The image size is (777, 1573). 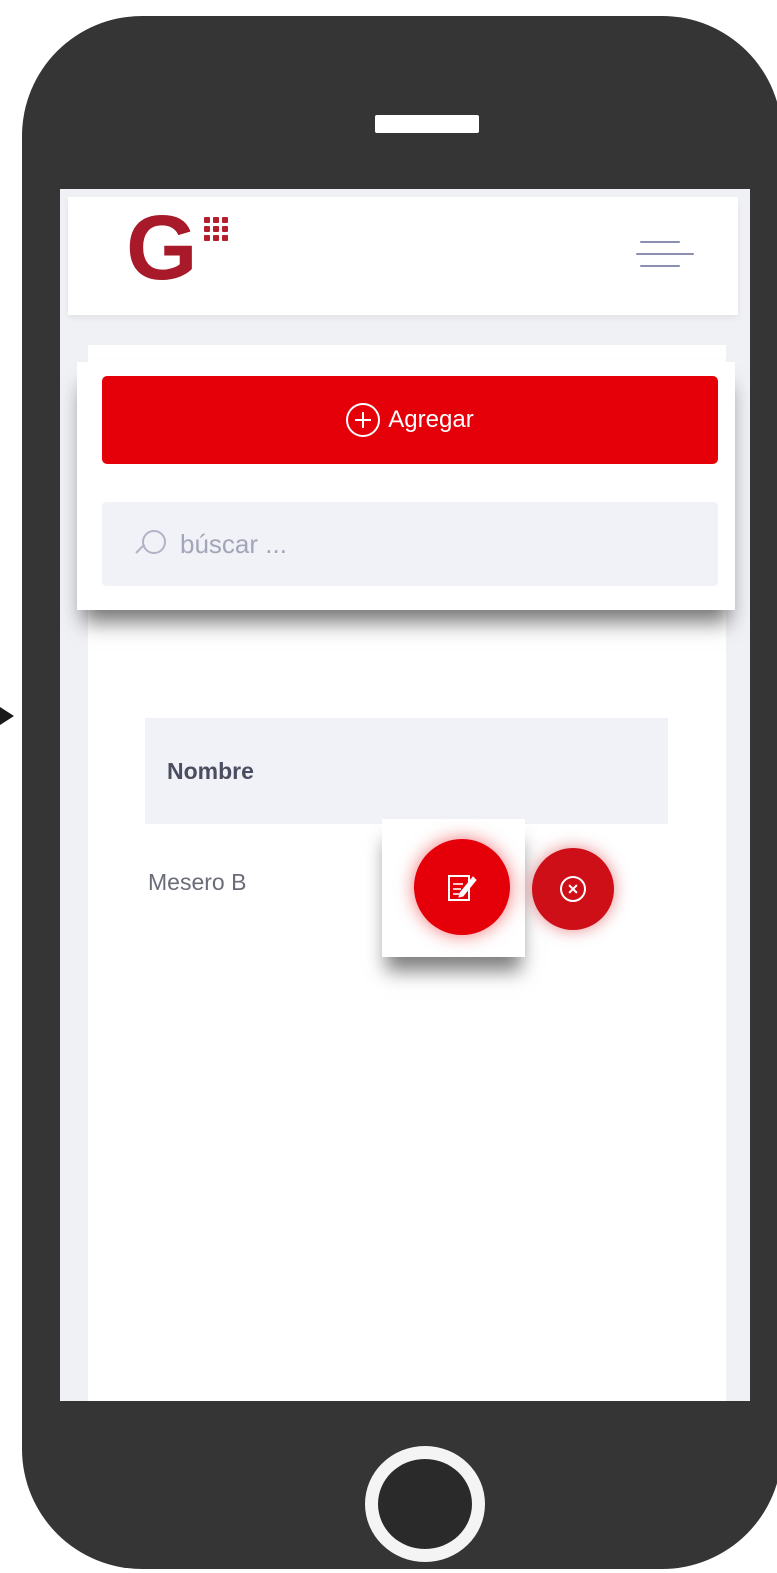 I want to click on table-header: Nombre, so click(x=406, y=771).